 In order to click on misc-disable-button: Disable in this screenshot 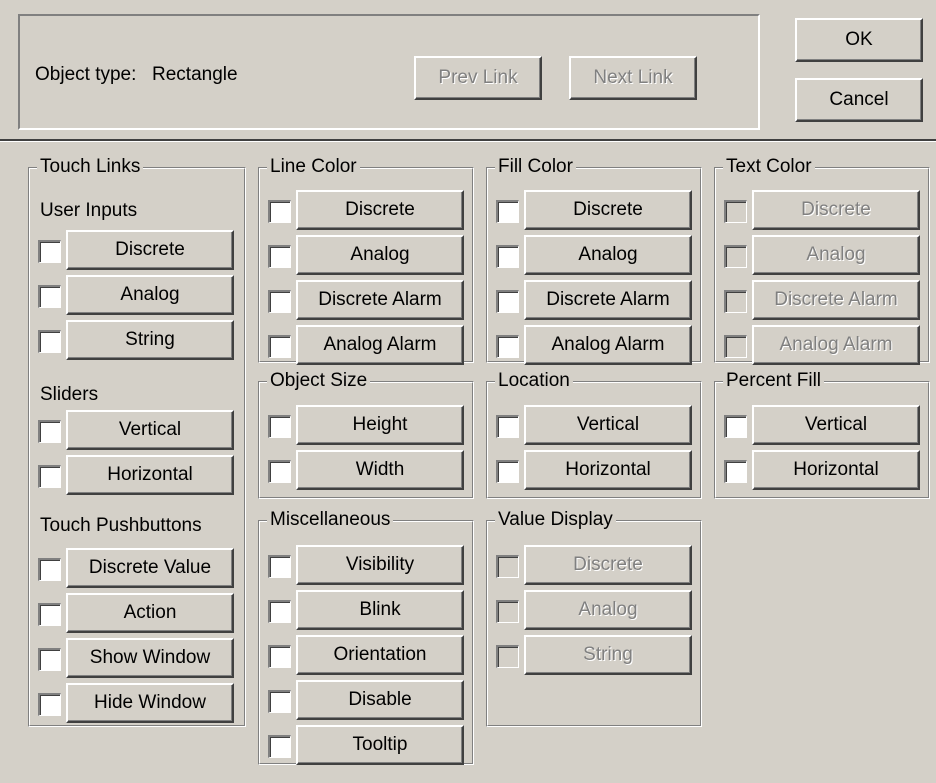, I will do `click(380, 700)`.